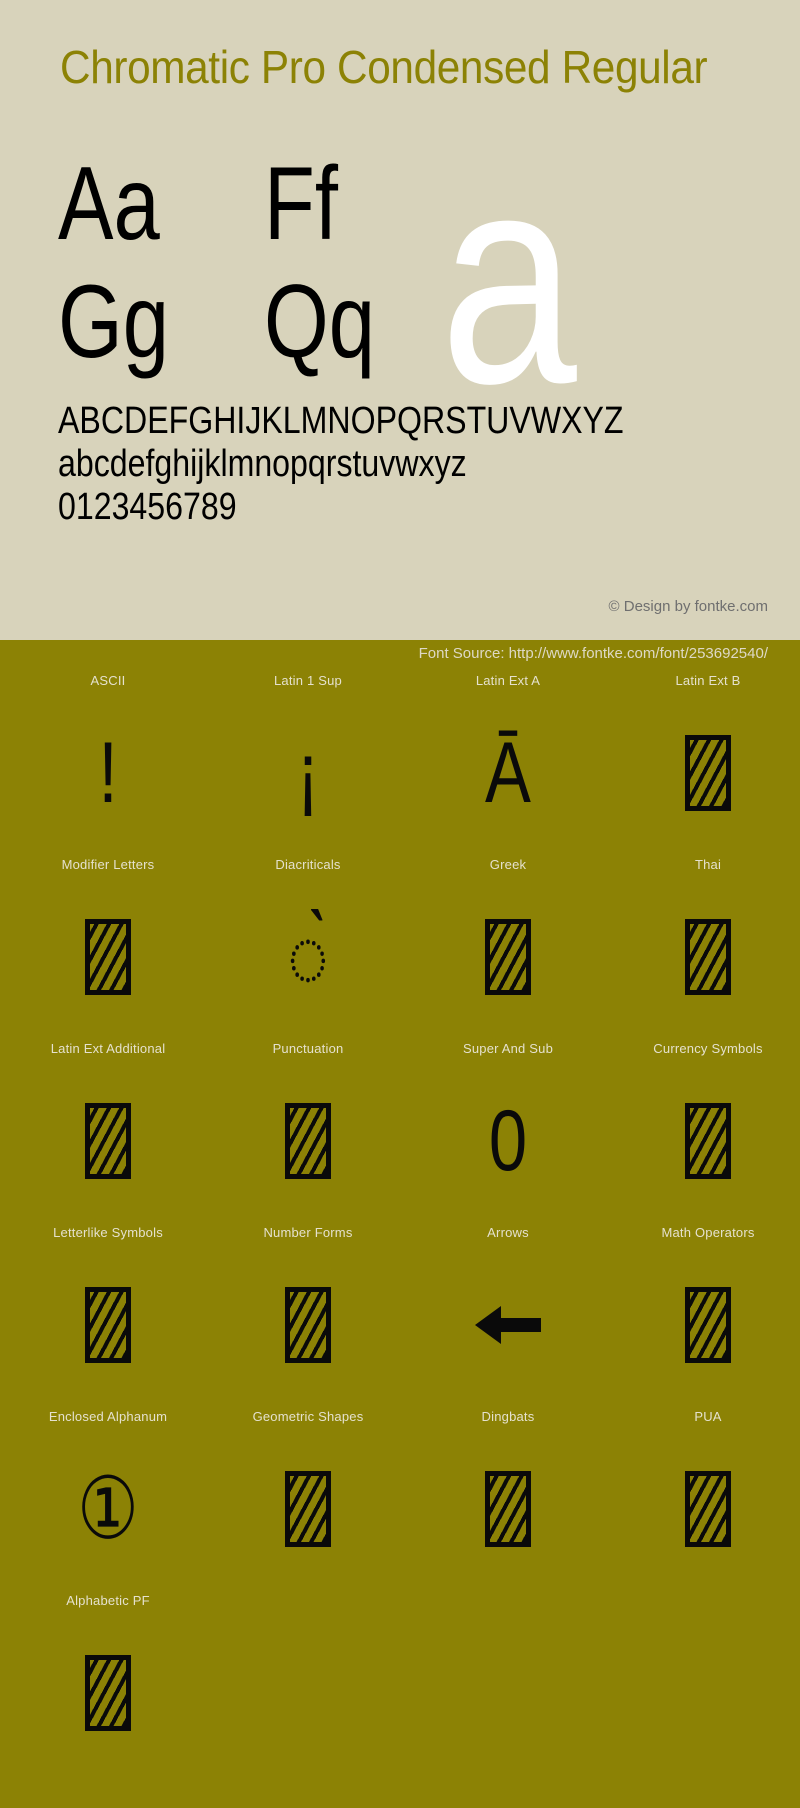 The width and height of the screenshot is (800, 1808). I want to click on unicode-block-label: Latin Ext Additional, so click(108, 1048).